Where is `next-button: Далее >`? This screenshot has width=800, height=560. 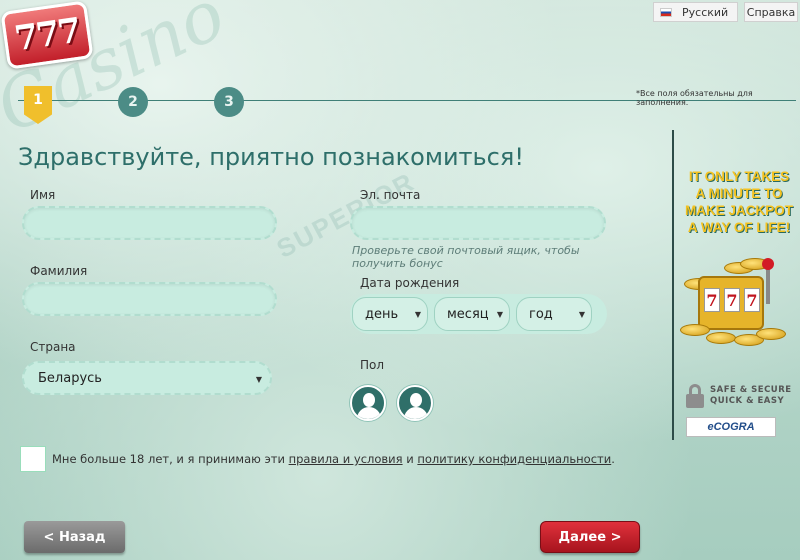 next-button: Далее > is located at coordinates (590, 537).